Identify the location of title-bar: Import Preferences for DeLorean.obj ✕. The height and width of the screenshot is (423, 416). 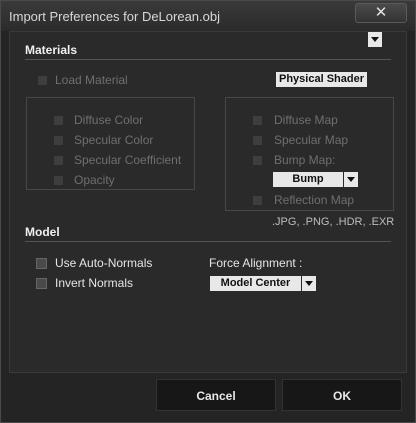
(208, 16).